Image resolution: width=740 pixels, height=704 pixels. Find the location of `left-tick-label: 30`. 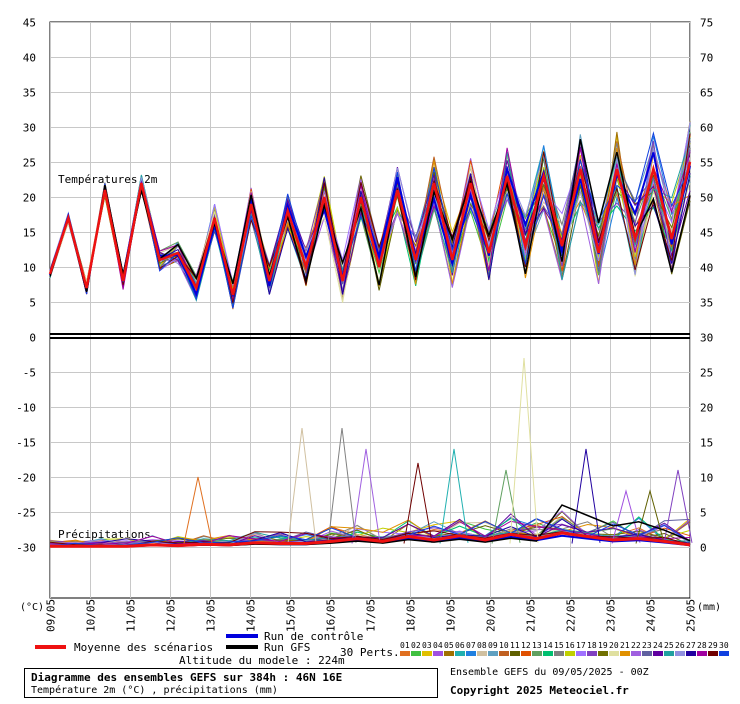

left-tick-label: 30 is located at coordinates (29, 128).